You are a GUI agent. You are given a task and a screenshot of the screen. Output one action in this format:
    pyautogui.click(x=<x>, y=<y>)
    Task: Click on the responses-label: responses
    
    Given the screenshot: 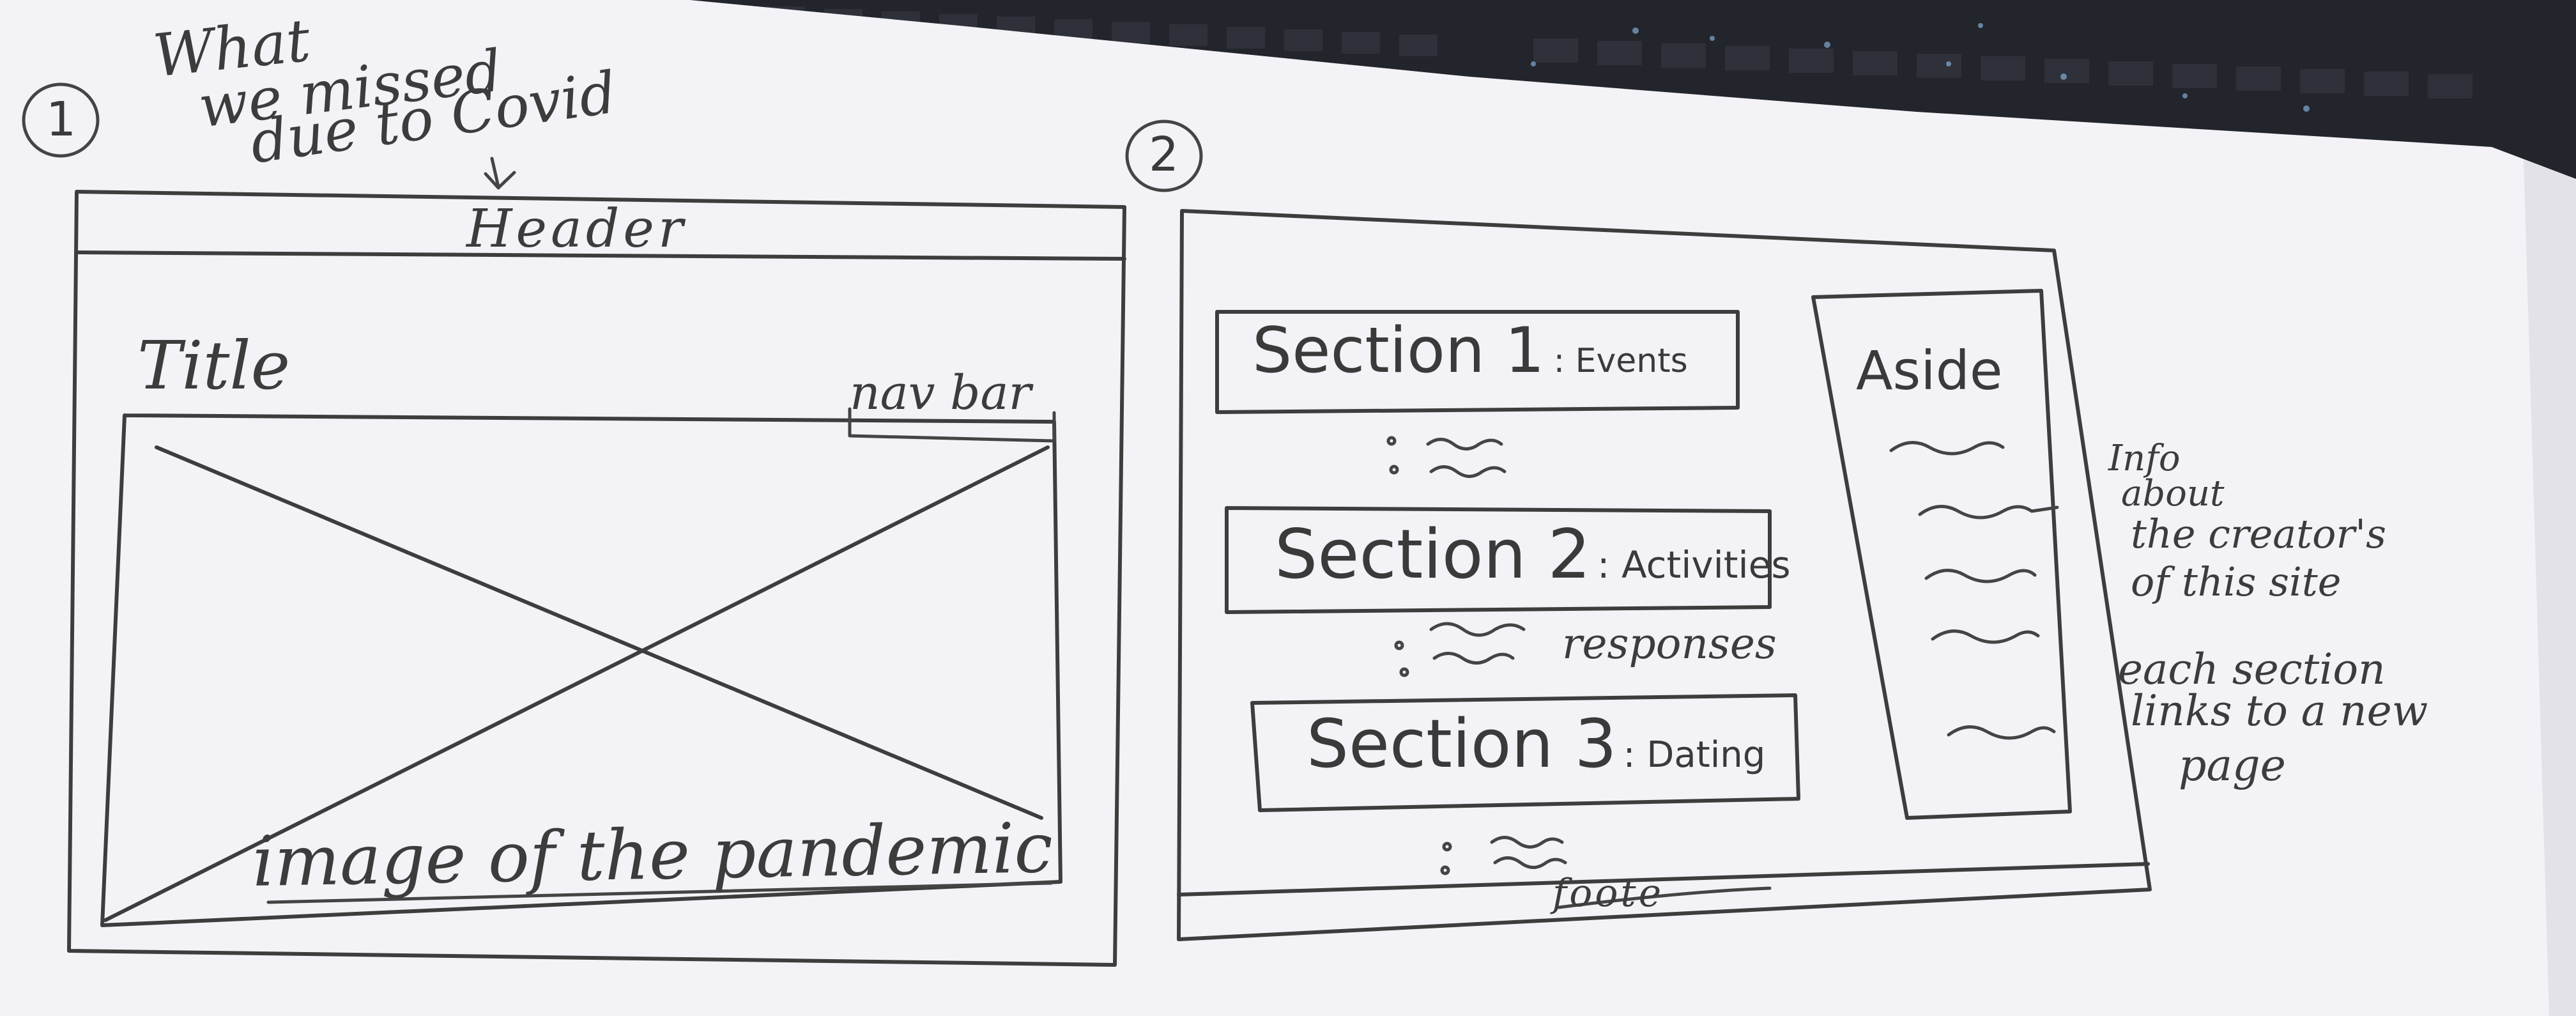 What is the action you would take?
    pyautogui.click(x=1669, y=643)
    